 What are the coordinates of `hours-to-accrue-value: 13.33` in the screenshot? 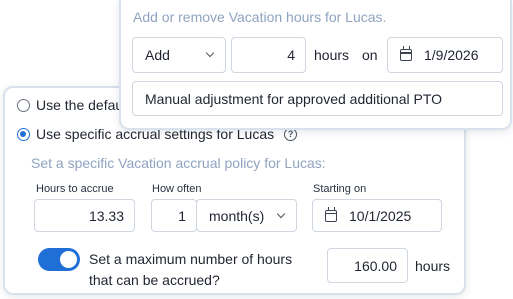 It's located at (106, 215).